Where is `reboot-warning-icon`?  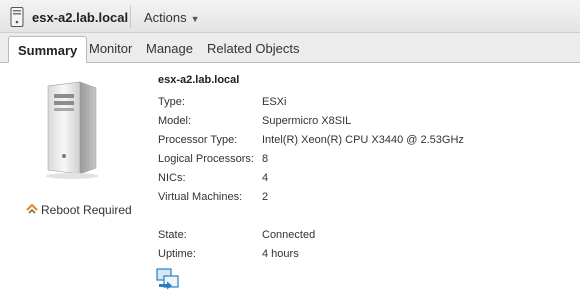 reboot-warning-icon is located at coordinates (32, 208).